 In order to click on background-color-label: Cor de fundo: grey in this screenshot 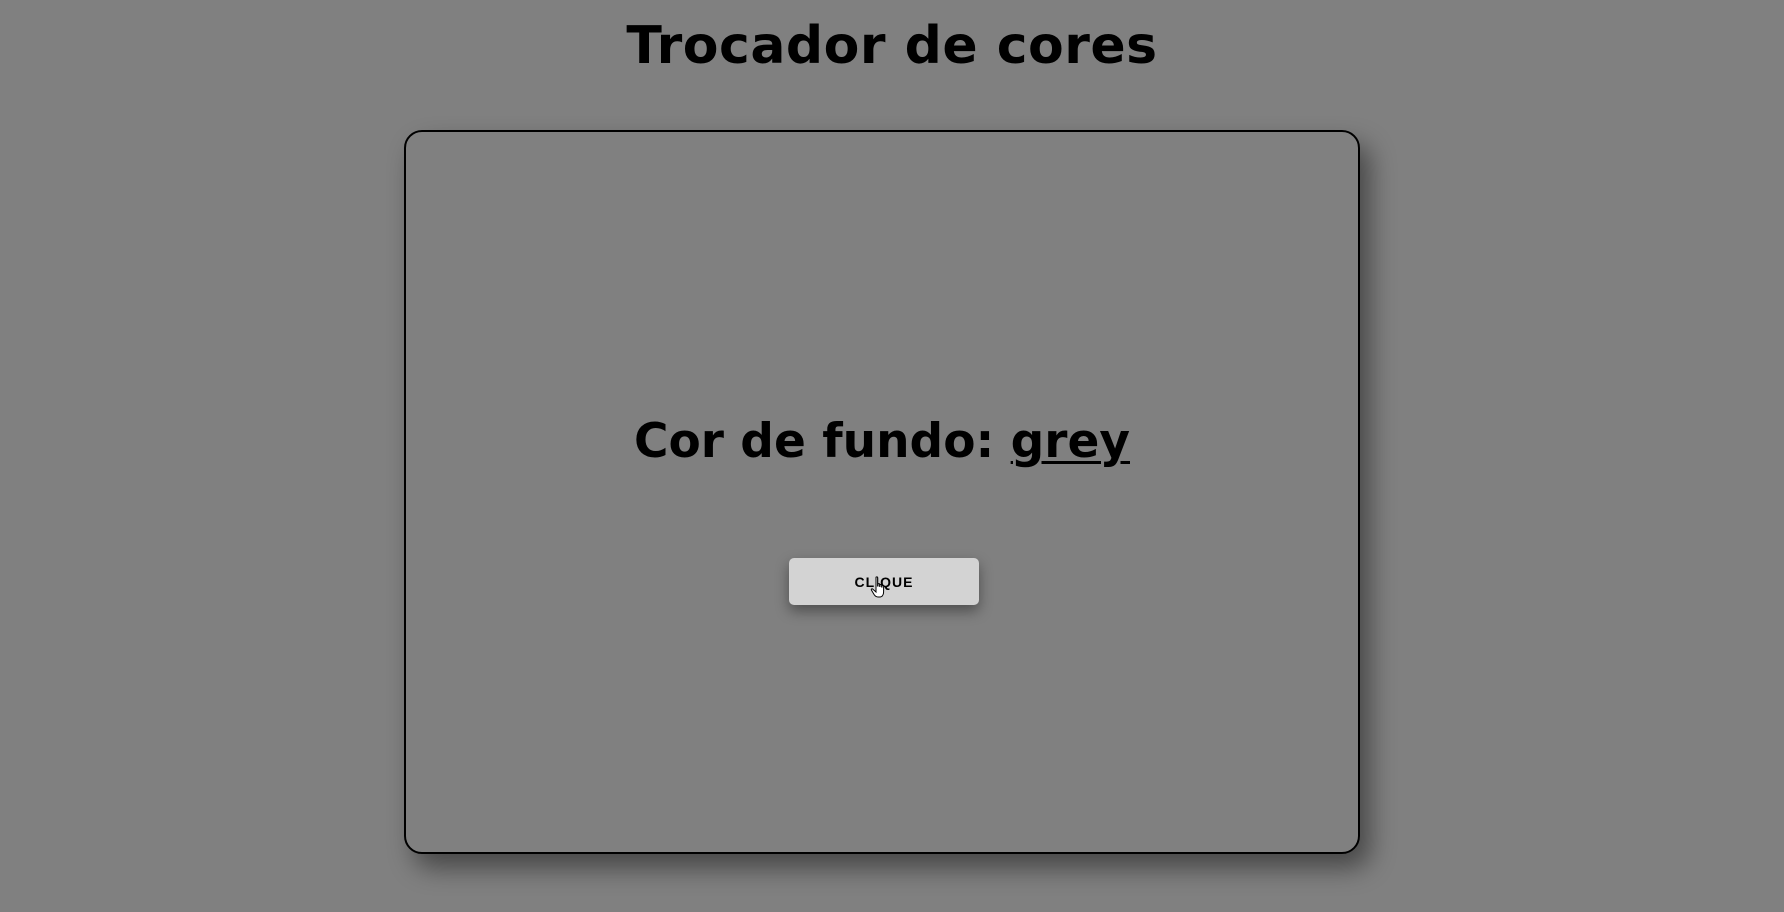, I will do `click(882, 442)`.